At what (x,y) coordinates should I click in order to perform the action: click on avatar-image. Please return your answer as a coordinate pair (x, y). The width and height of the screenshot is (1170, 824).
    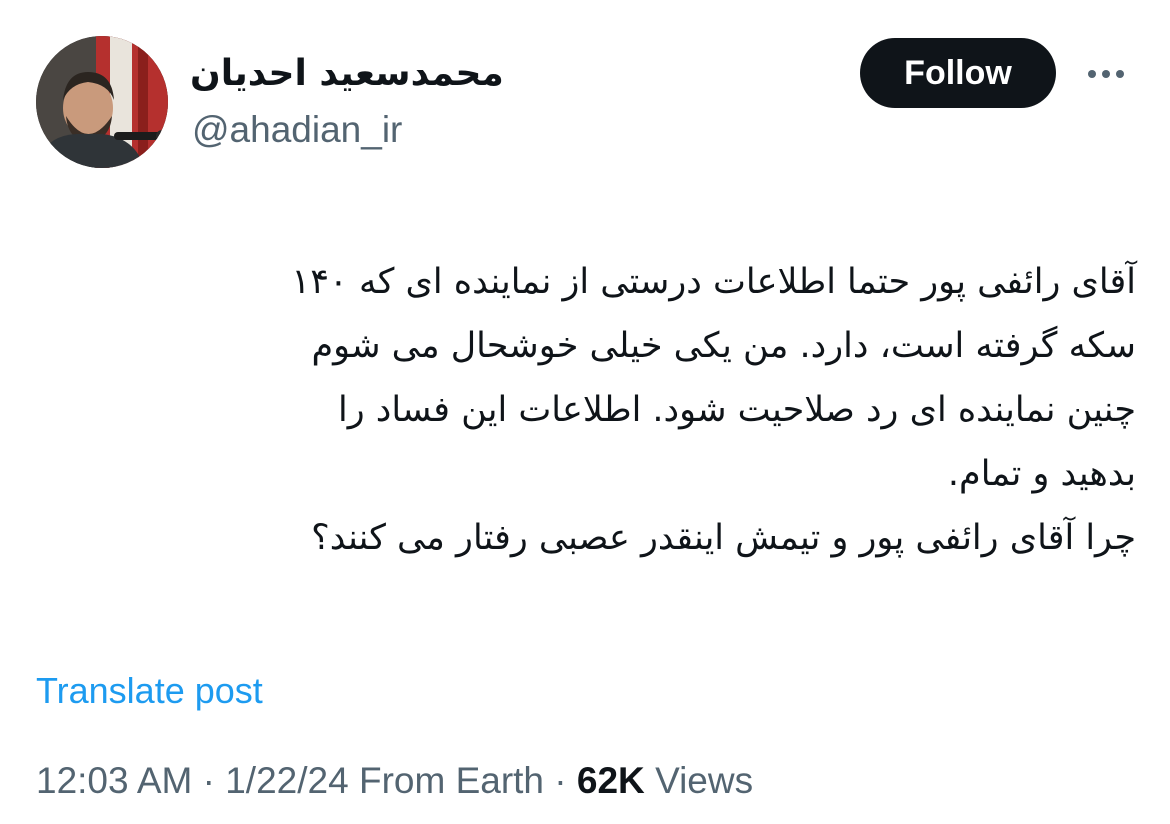
    Looking at the image, I should click on (102, 102).